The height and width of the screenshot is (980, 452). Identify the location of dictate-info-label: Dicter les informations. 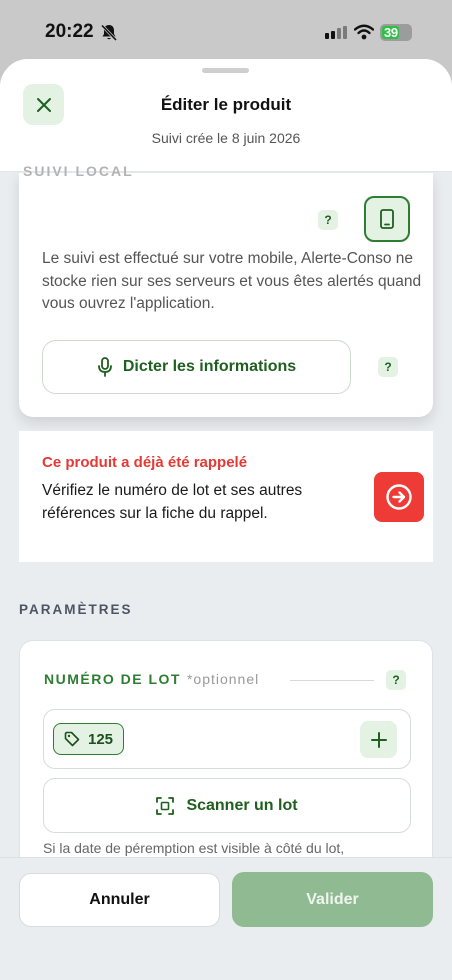
(209, 366).